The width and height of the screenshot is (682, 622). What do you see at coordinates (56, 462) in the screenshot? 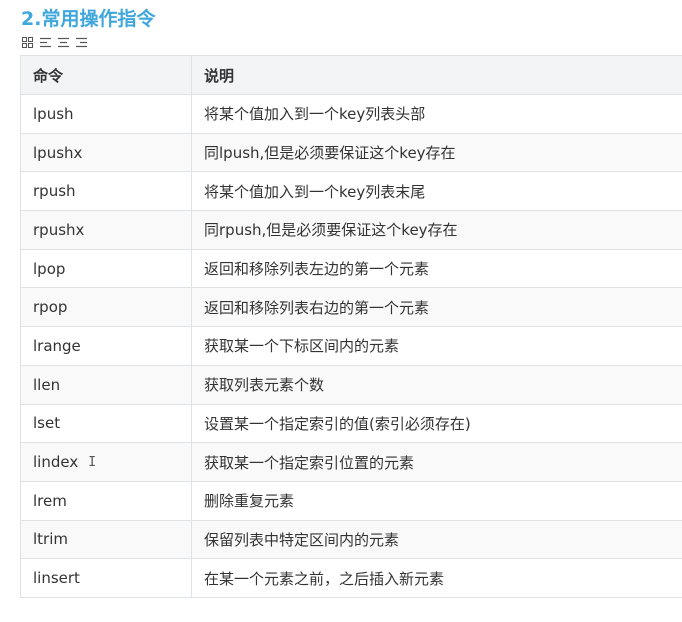
I see `command-text: lindex` at bounding box center [56, 462].